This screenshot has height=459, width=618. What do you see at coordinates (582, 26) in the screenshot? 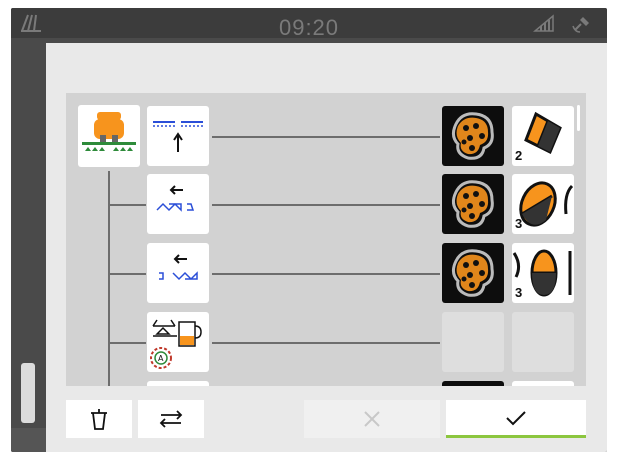
I see `gps-satellite-icon` at bounding box center [582, 26].